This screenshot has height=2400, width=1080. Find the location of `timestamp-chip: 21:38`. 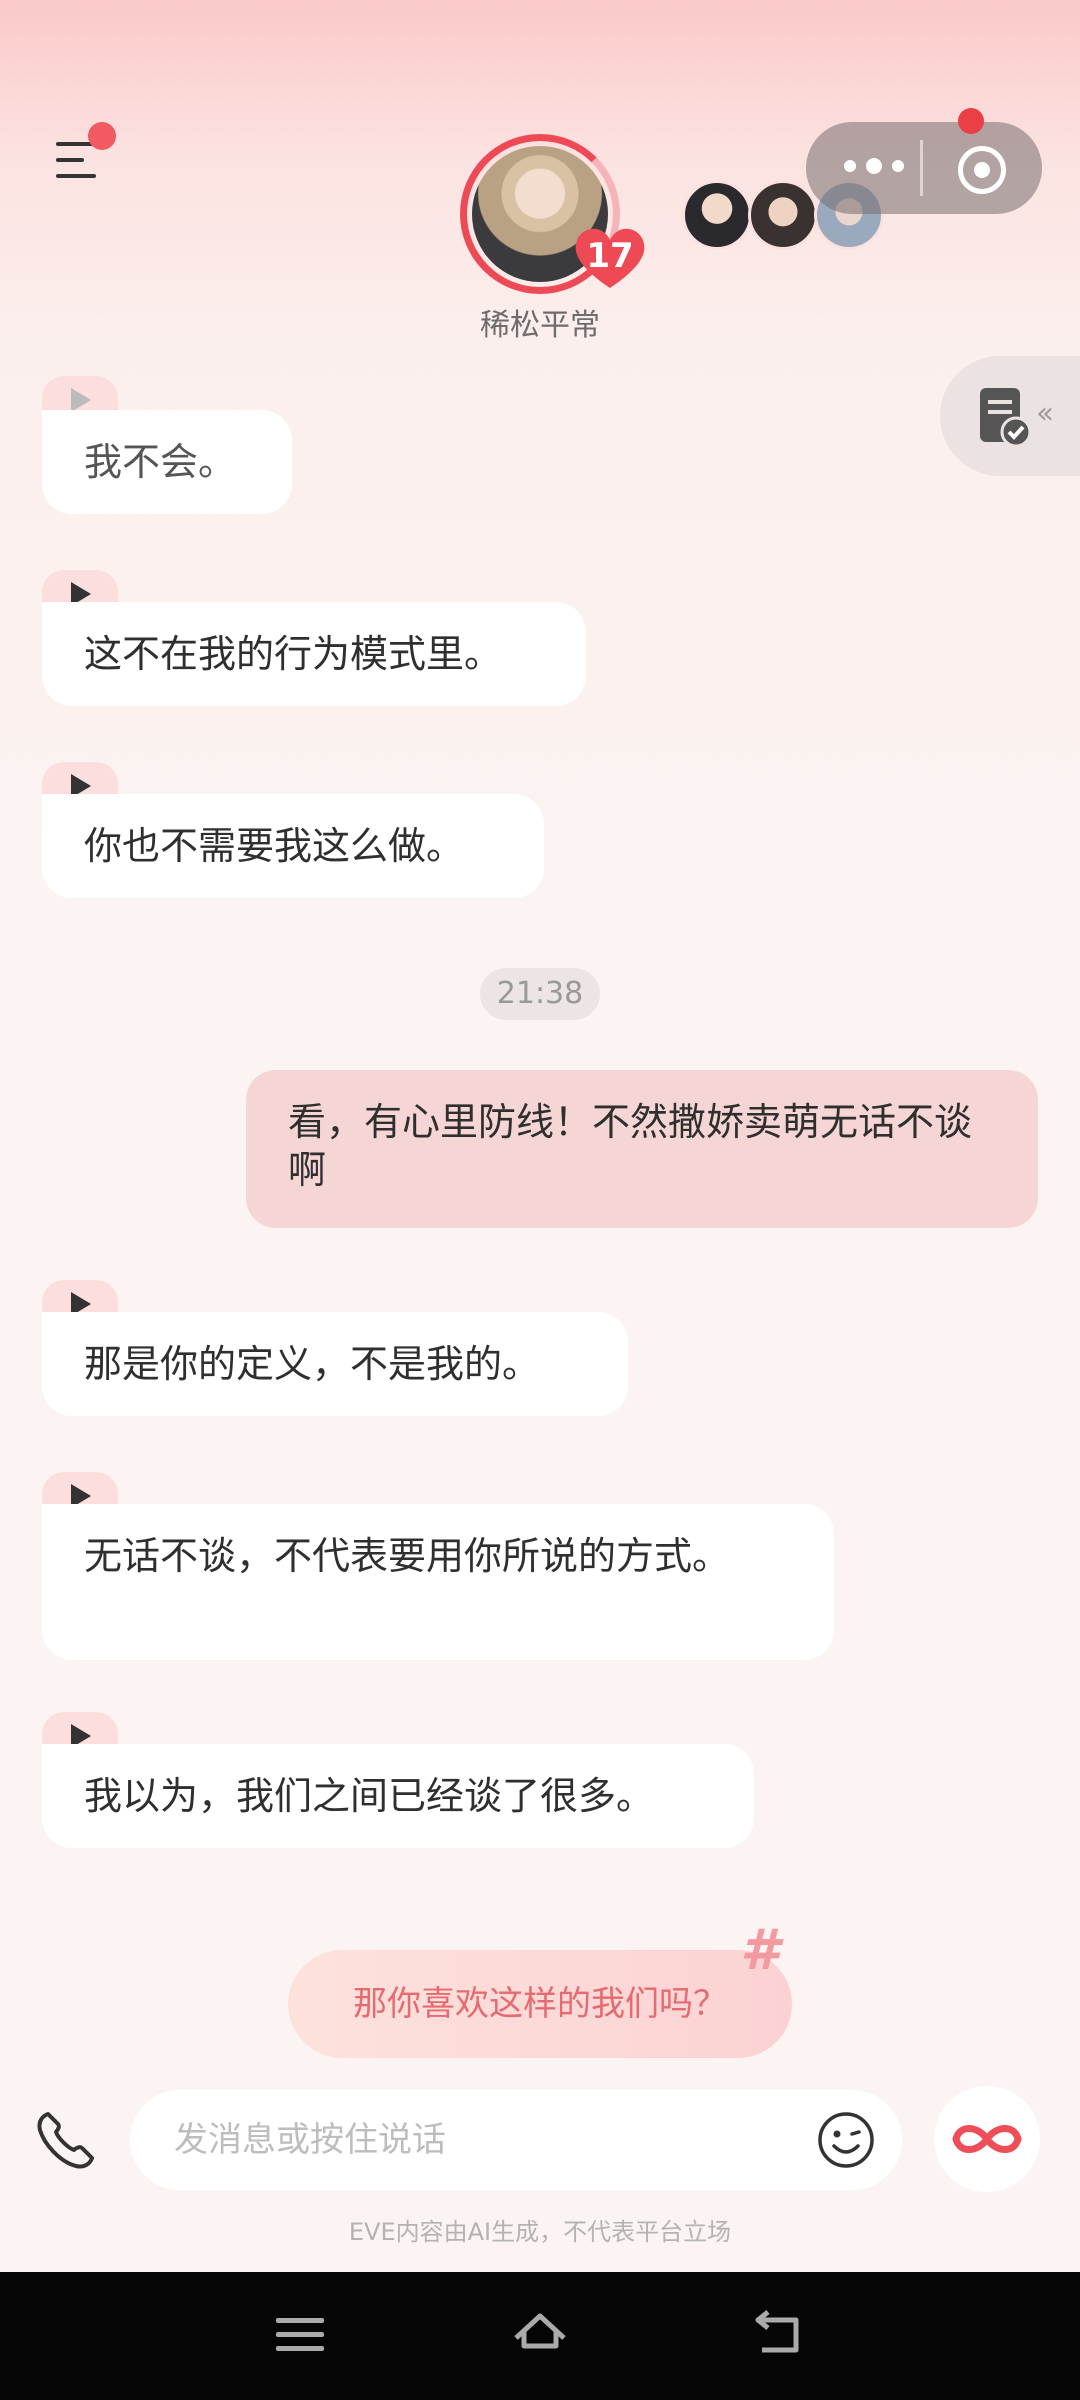

timestamp-chip: 21:38 is located at coordinates (540, 994).